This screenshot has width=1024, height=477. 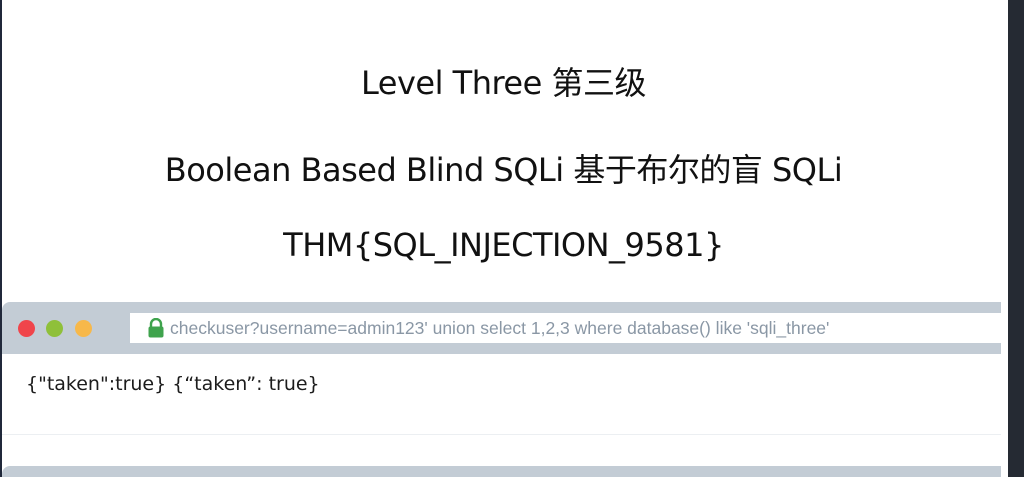 What do you see at coordinates (1006, 238) in the screenshot?
I see `right-window-border` at bounding box center [1006, 238].